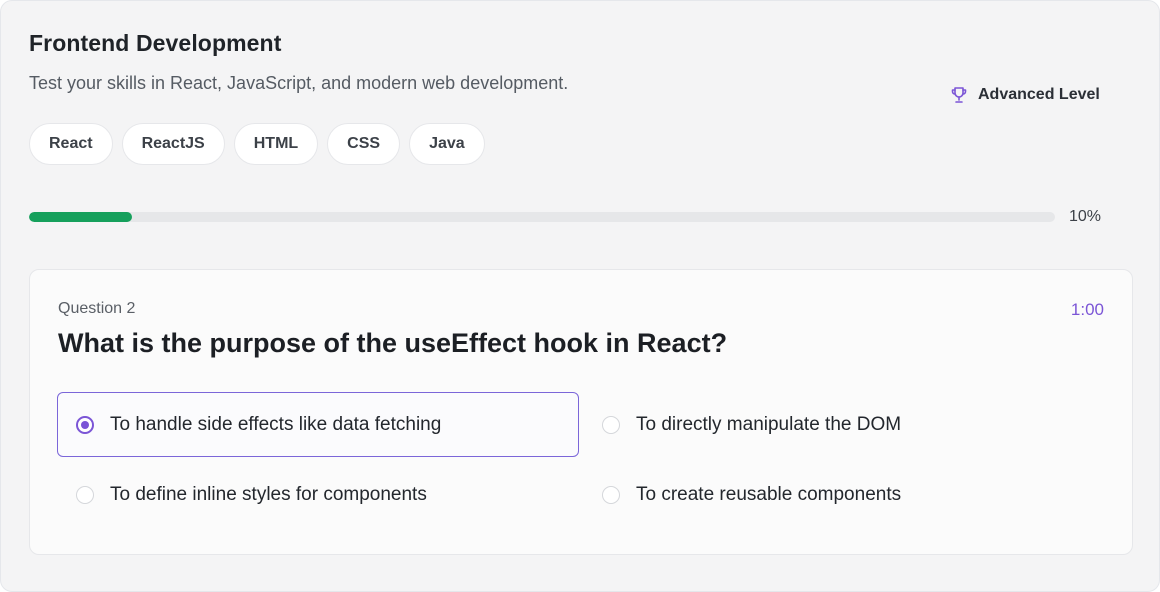  I want to click on quiz-title: Frontend Development, so click(155, 43).